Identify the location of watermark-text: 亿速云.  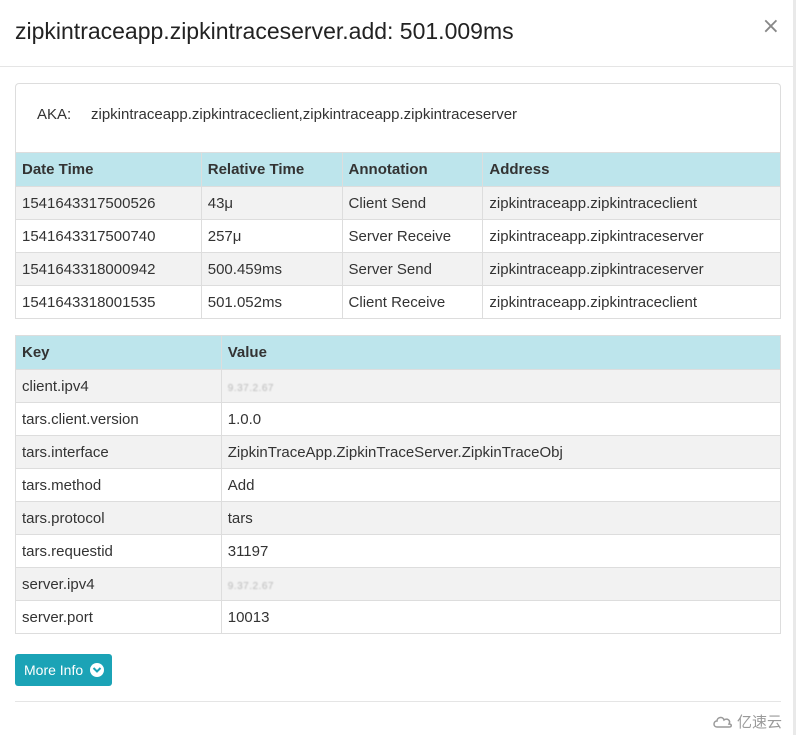
(759, 722).